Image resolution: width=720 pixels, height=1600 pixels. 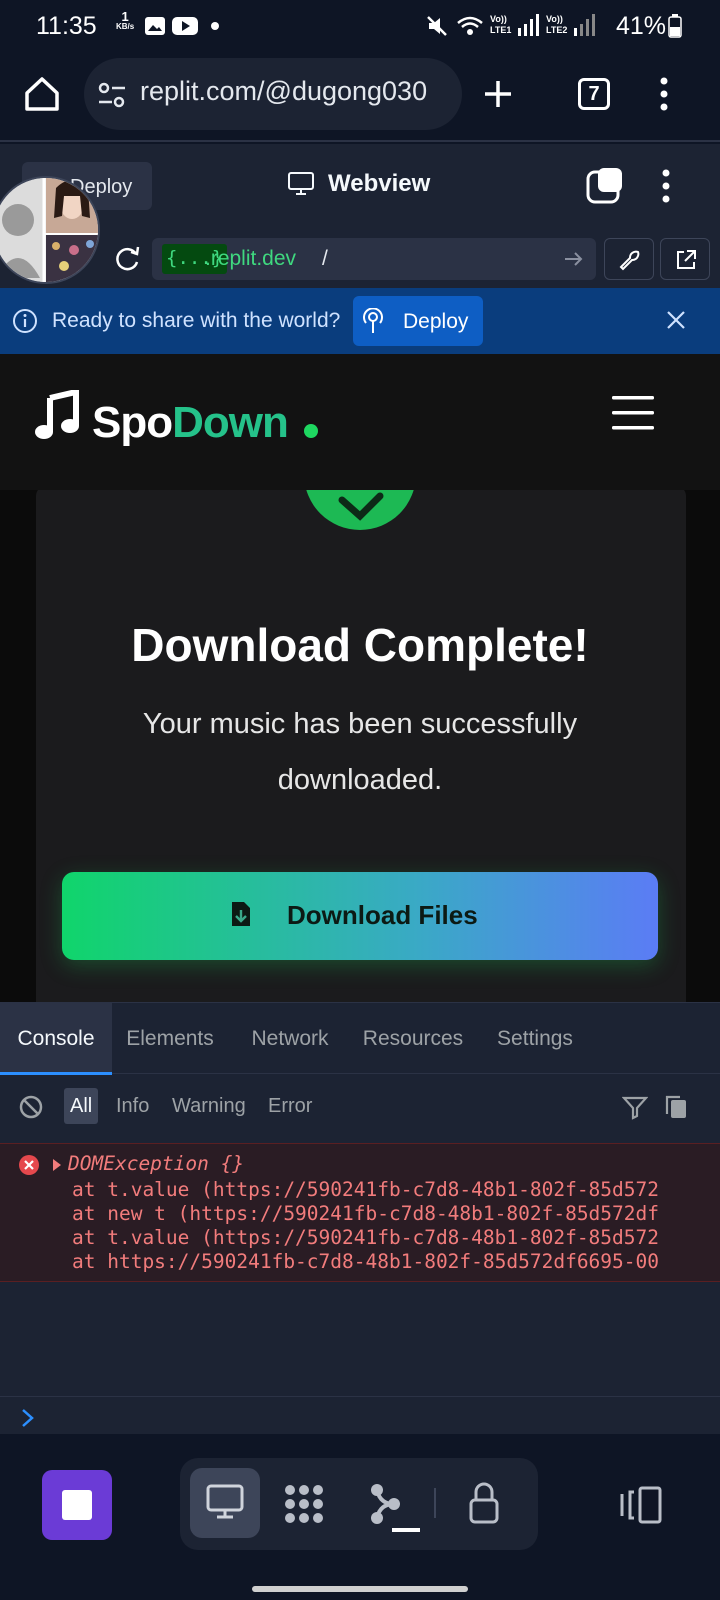 What do you see at coordinates (241, 914) in the screenshot?
I see `file-download-icon` at bounding box center [241, 914].